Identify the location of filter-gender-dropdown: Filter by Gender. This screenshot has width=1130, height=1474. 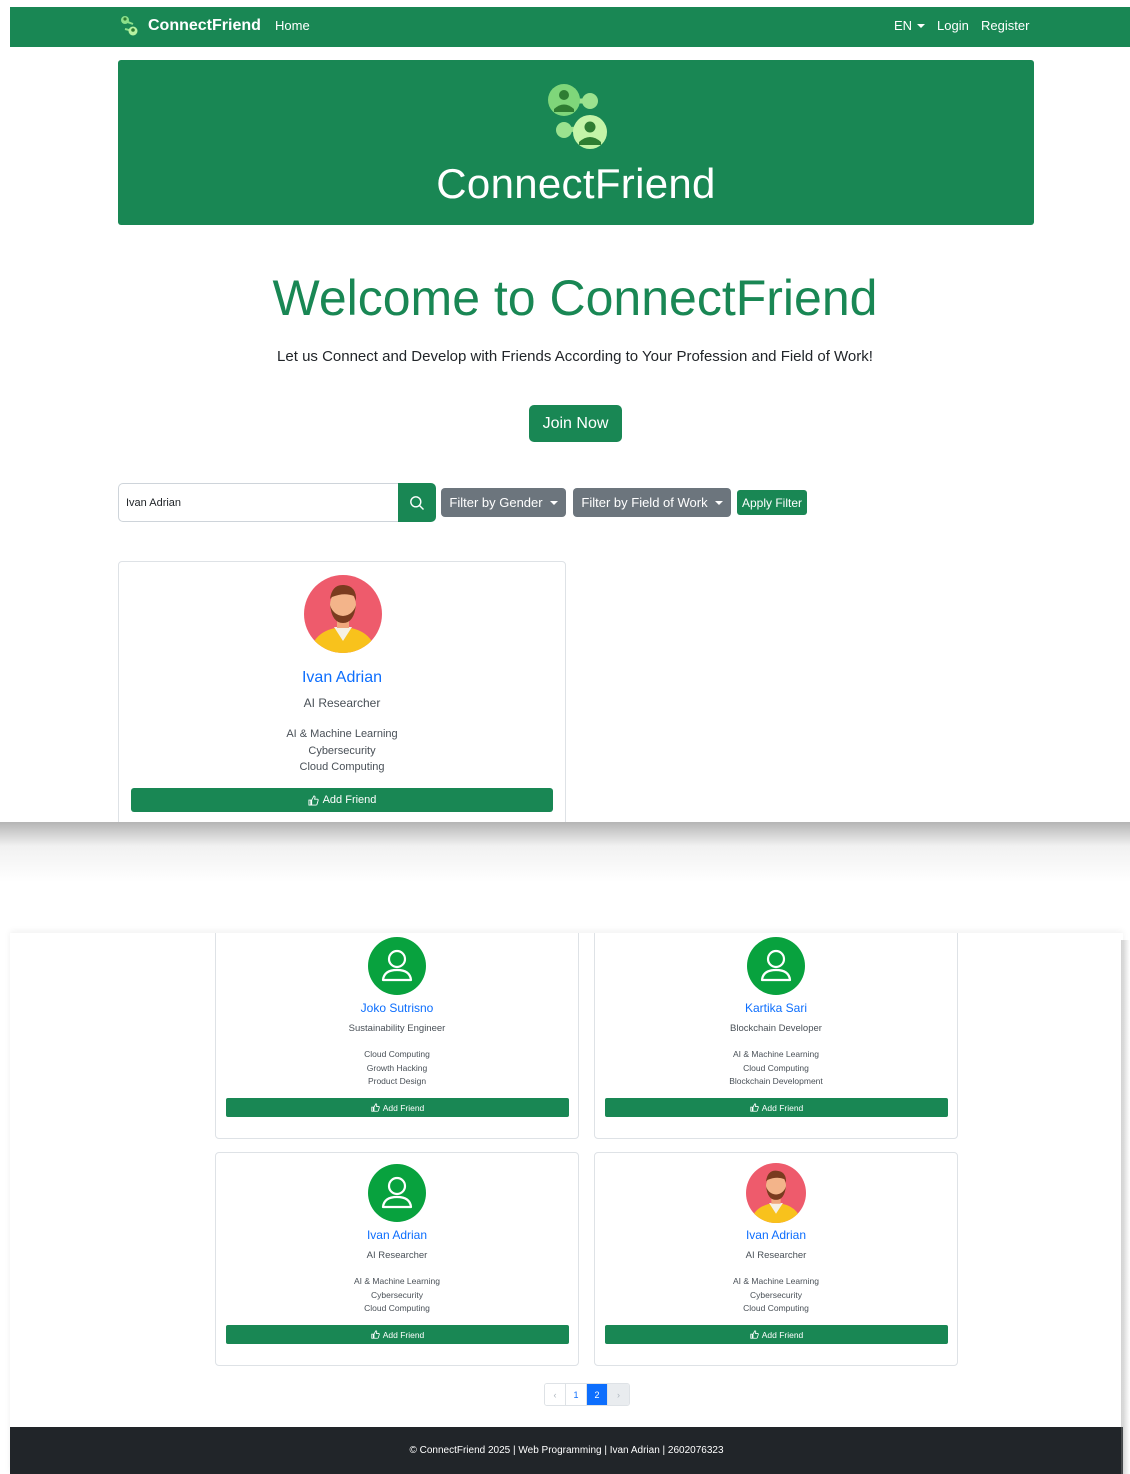
(503, 502).